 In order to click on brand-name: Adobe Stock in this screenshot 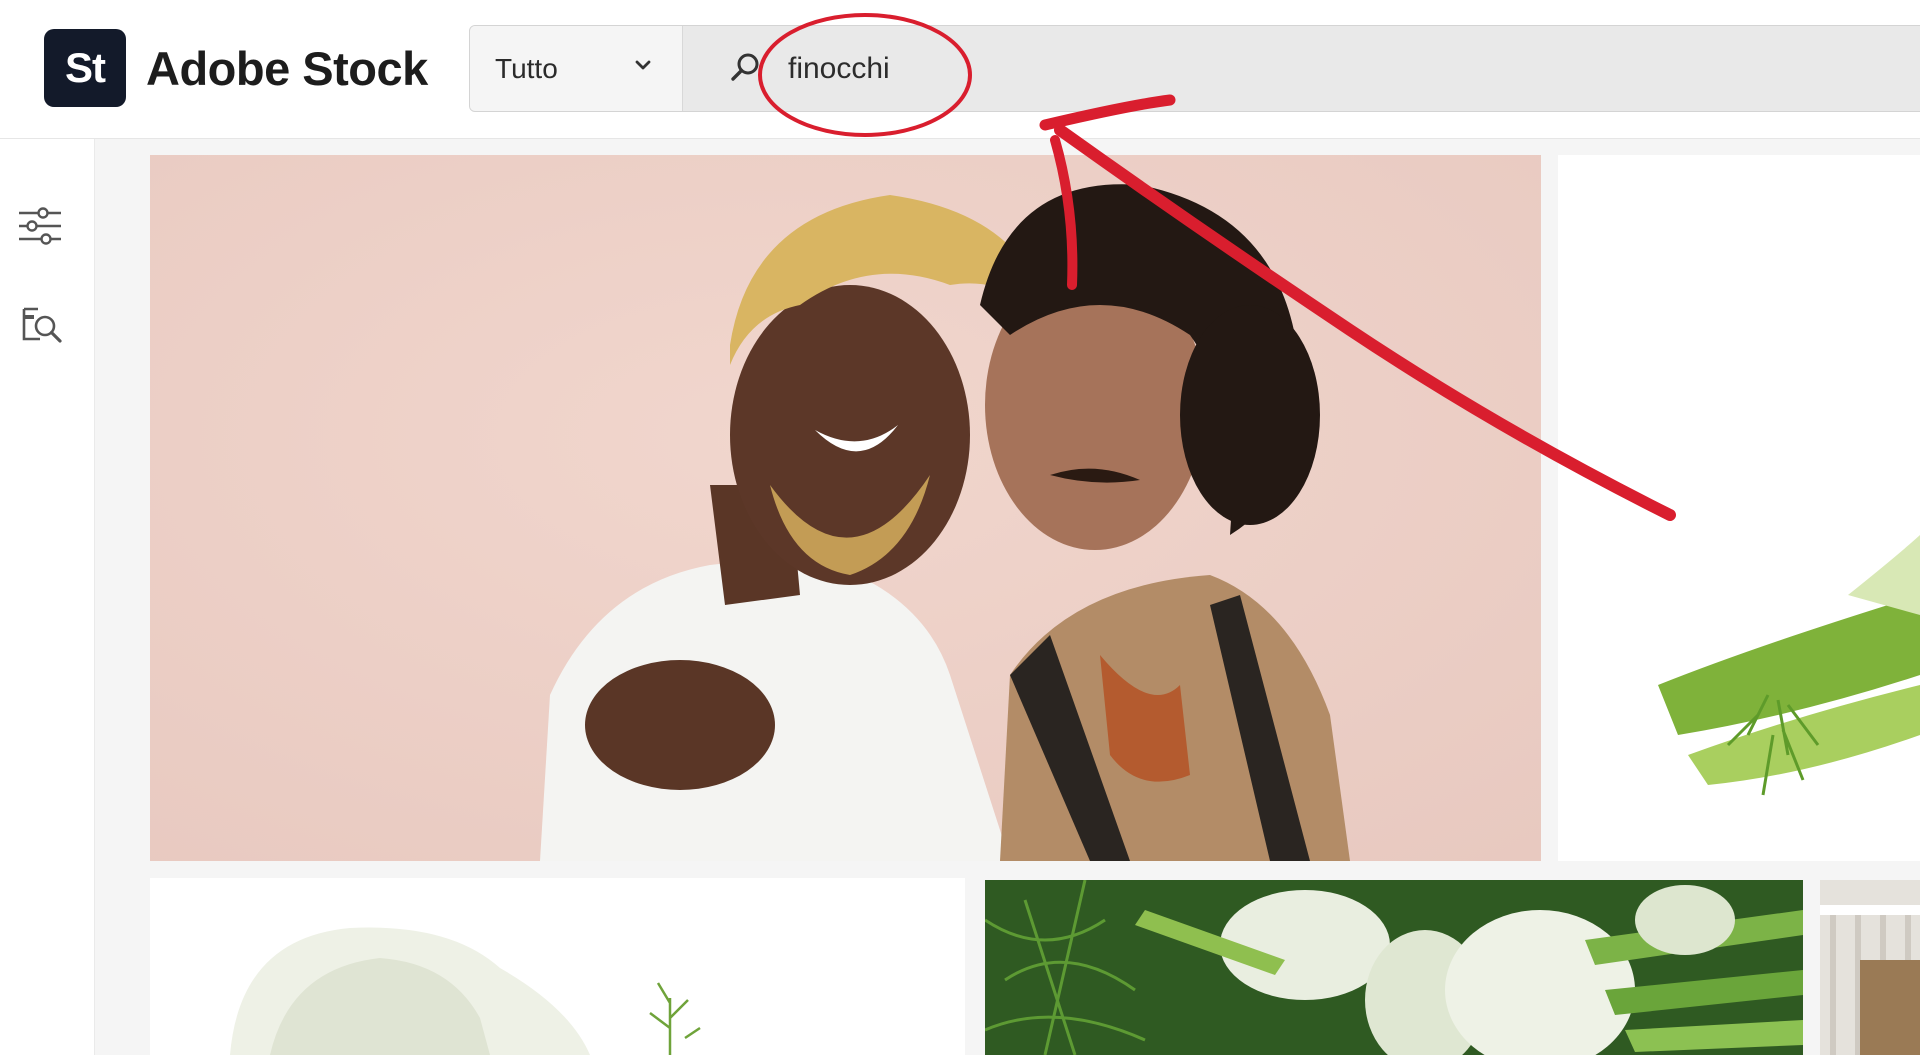, I will do `click(287, 69)`.